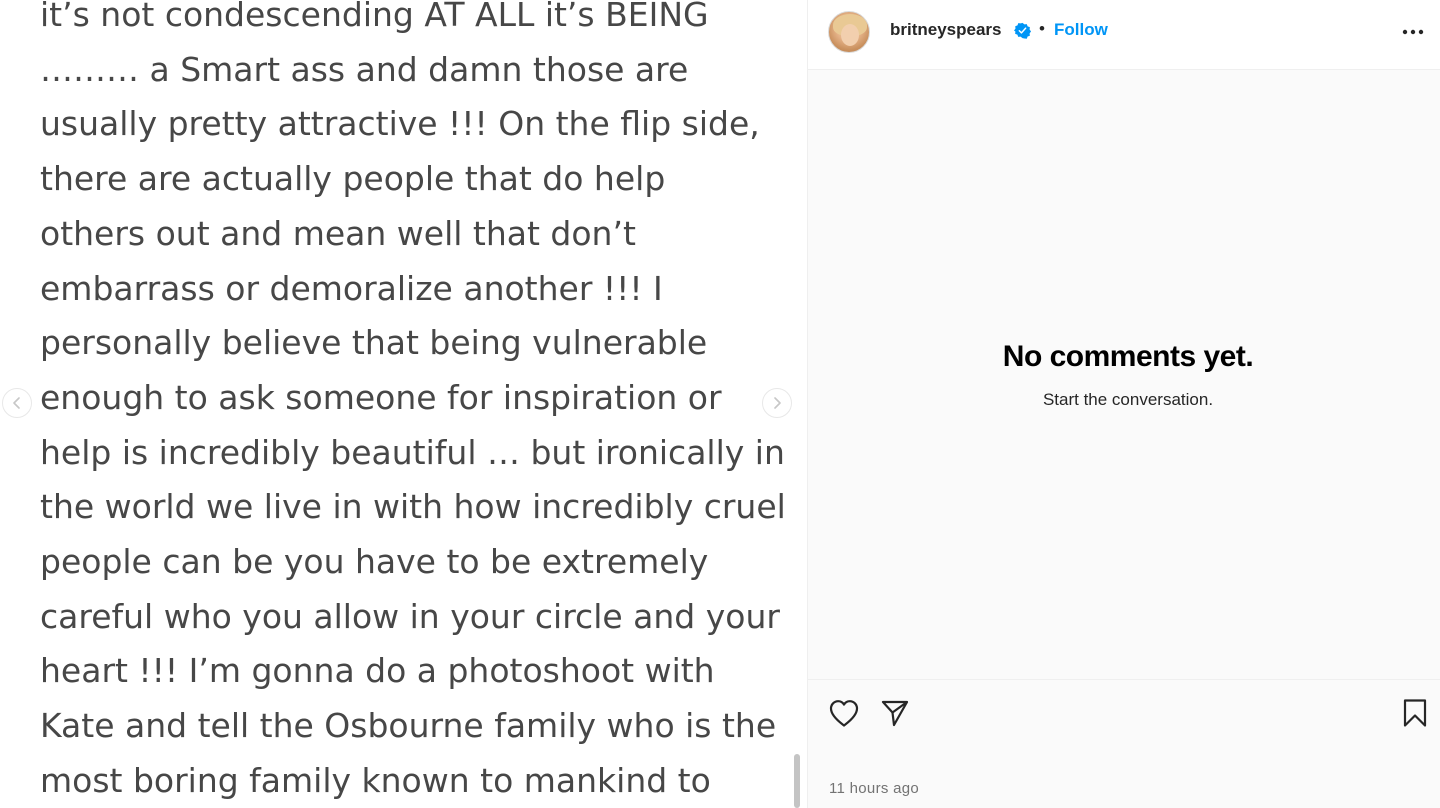 This screenshot has height=808, width=1440. Describe the element at coordinates (1081, 30) in the screenshot. I see `follow-button: Follow` at that location.